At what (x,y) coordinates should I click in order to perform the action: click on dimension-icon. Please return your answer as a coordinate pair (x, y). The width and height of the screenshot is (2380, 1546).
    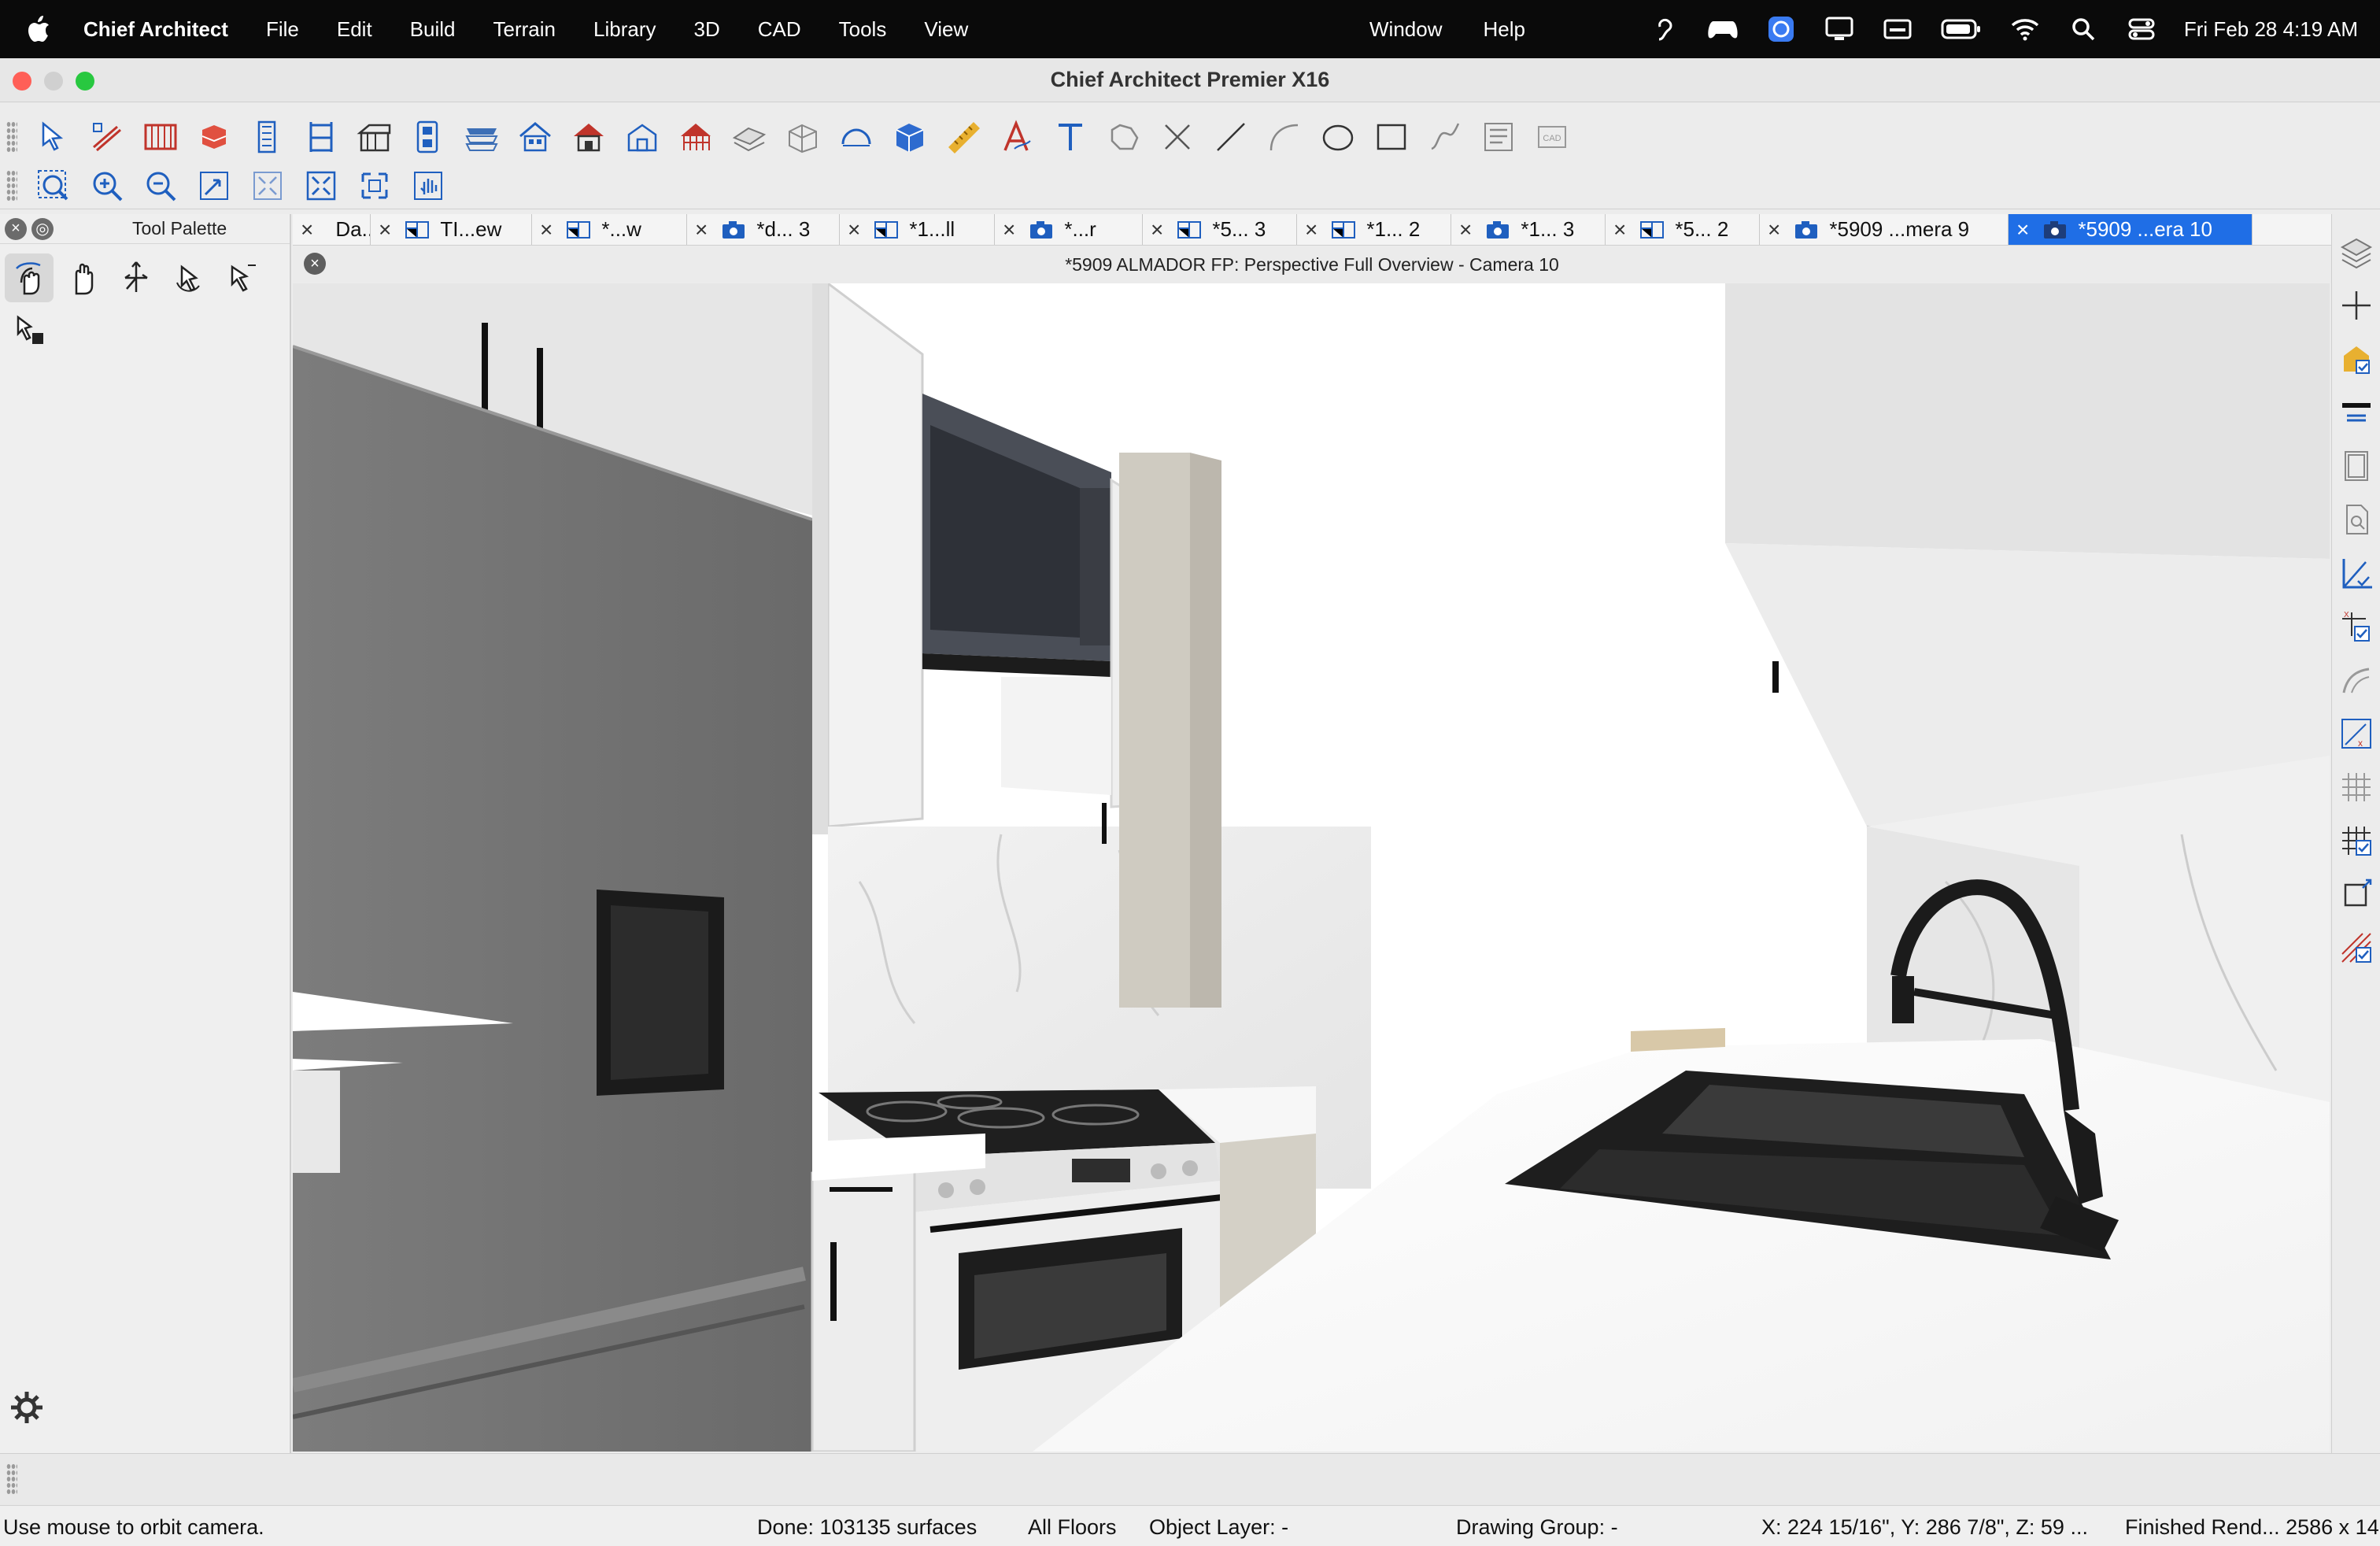
    Looking at the image, I should click on (963, 137).